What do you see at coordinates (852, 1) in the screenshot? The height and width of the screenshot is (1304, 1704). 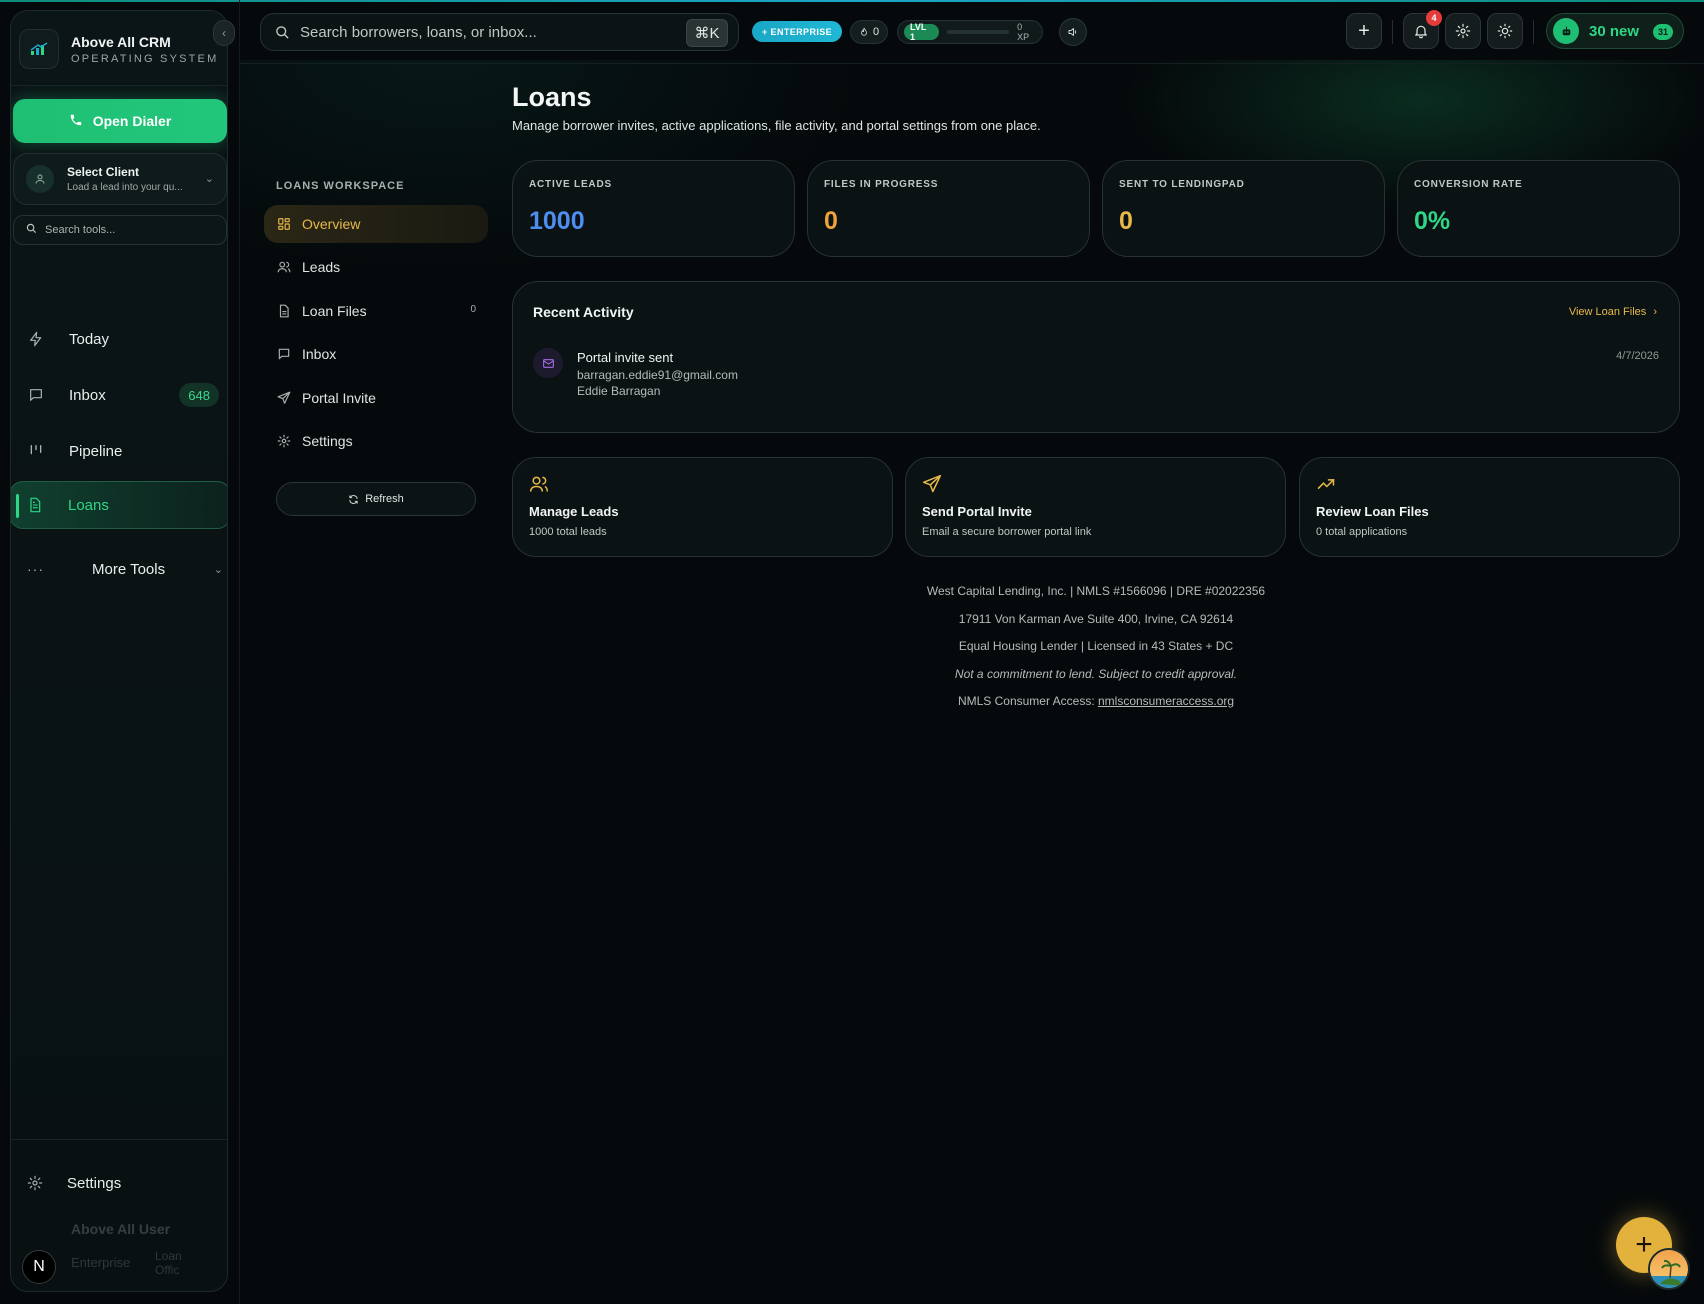 I see `top-accent-line` at bounding box center [852, 1].